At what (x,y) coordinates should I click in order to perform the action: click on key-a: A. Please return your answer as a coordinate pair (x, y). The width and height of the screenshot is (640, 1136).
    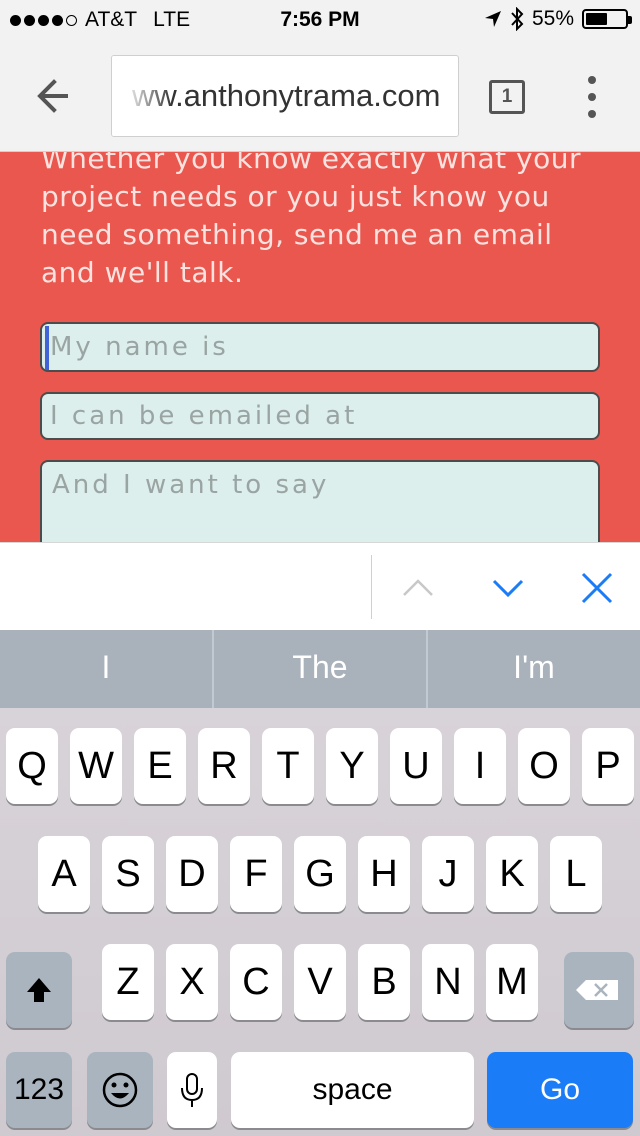
    Looking at the image, I should click on (64, 874).